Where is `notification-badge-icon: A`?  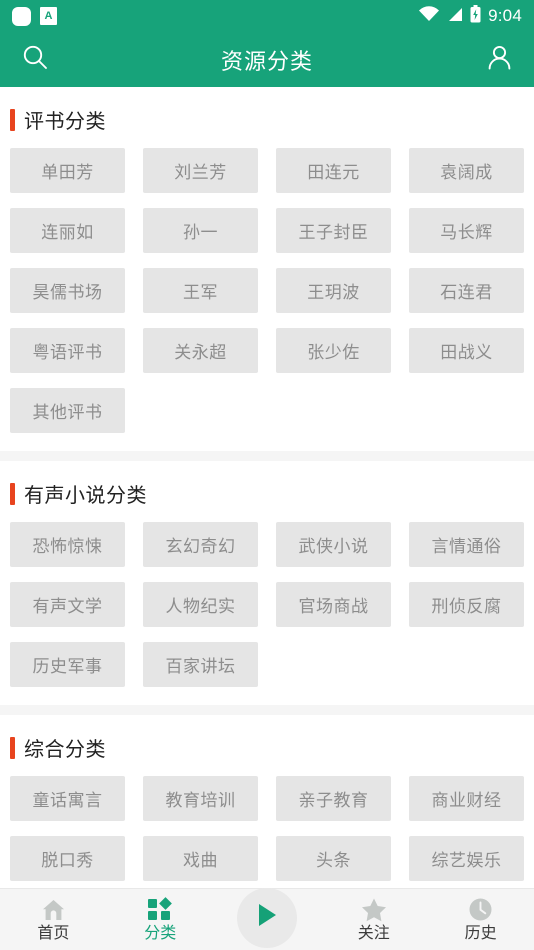 notification-badge-icon: A is located at coordinates (48, 16).